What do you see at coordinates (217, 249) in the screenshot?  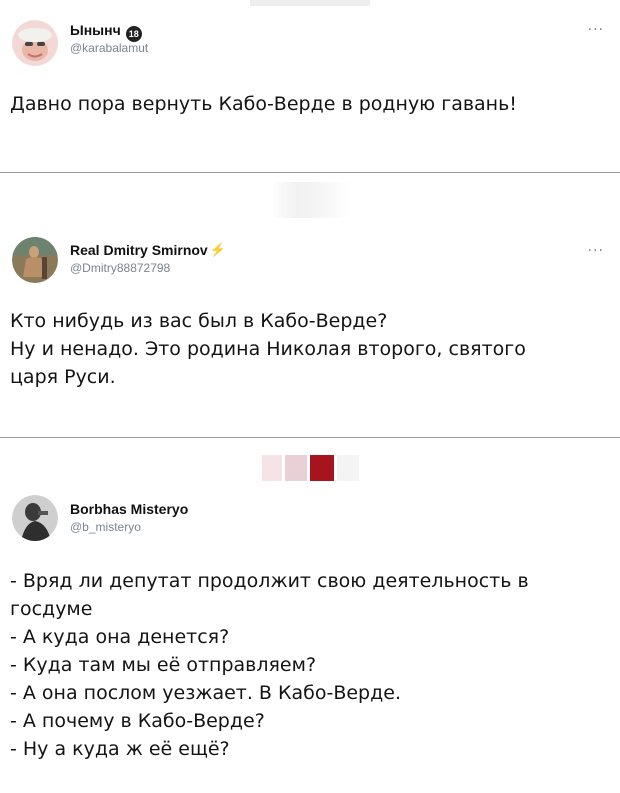 I see `lightning-bolt-icon: ⚡` at bounding box center [217, 249].